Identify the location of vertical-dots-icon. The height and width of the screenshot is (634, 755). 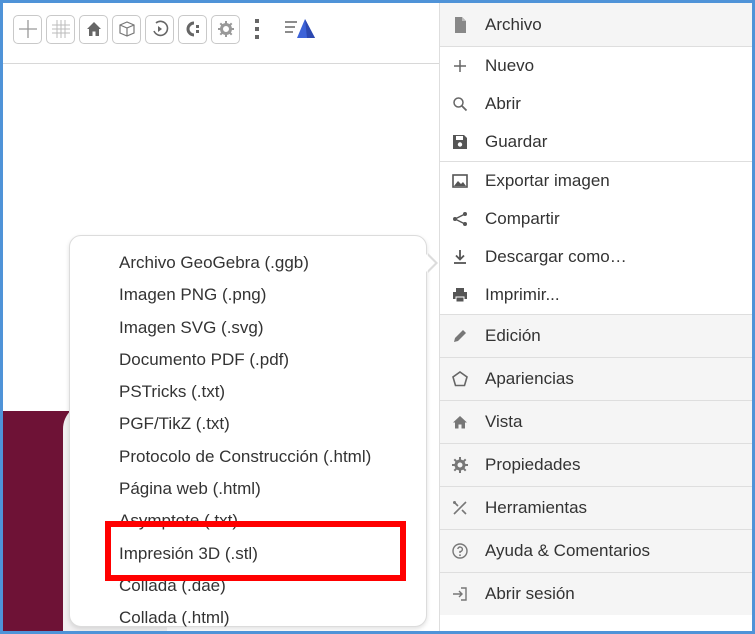
(257, 29).